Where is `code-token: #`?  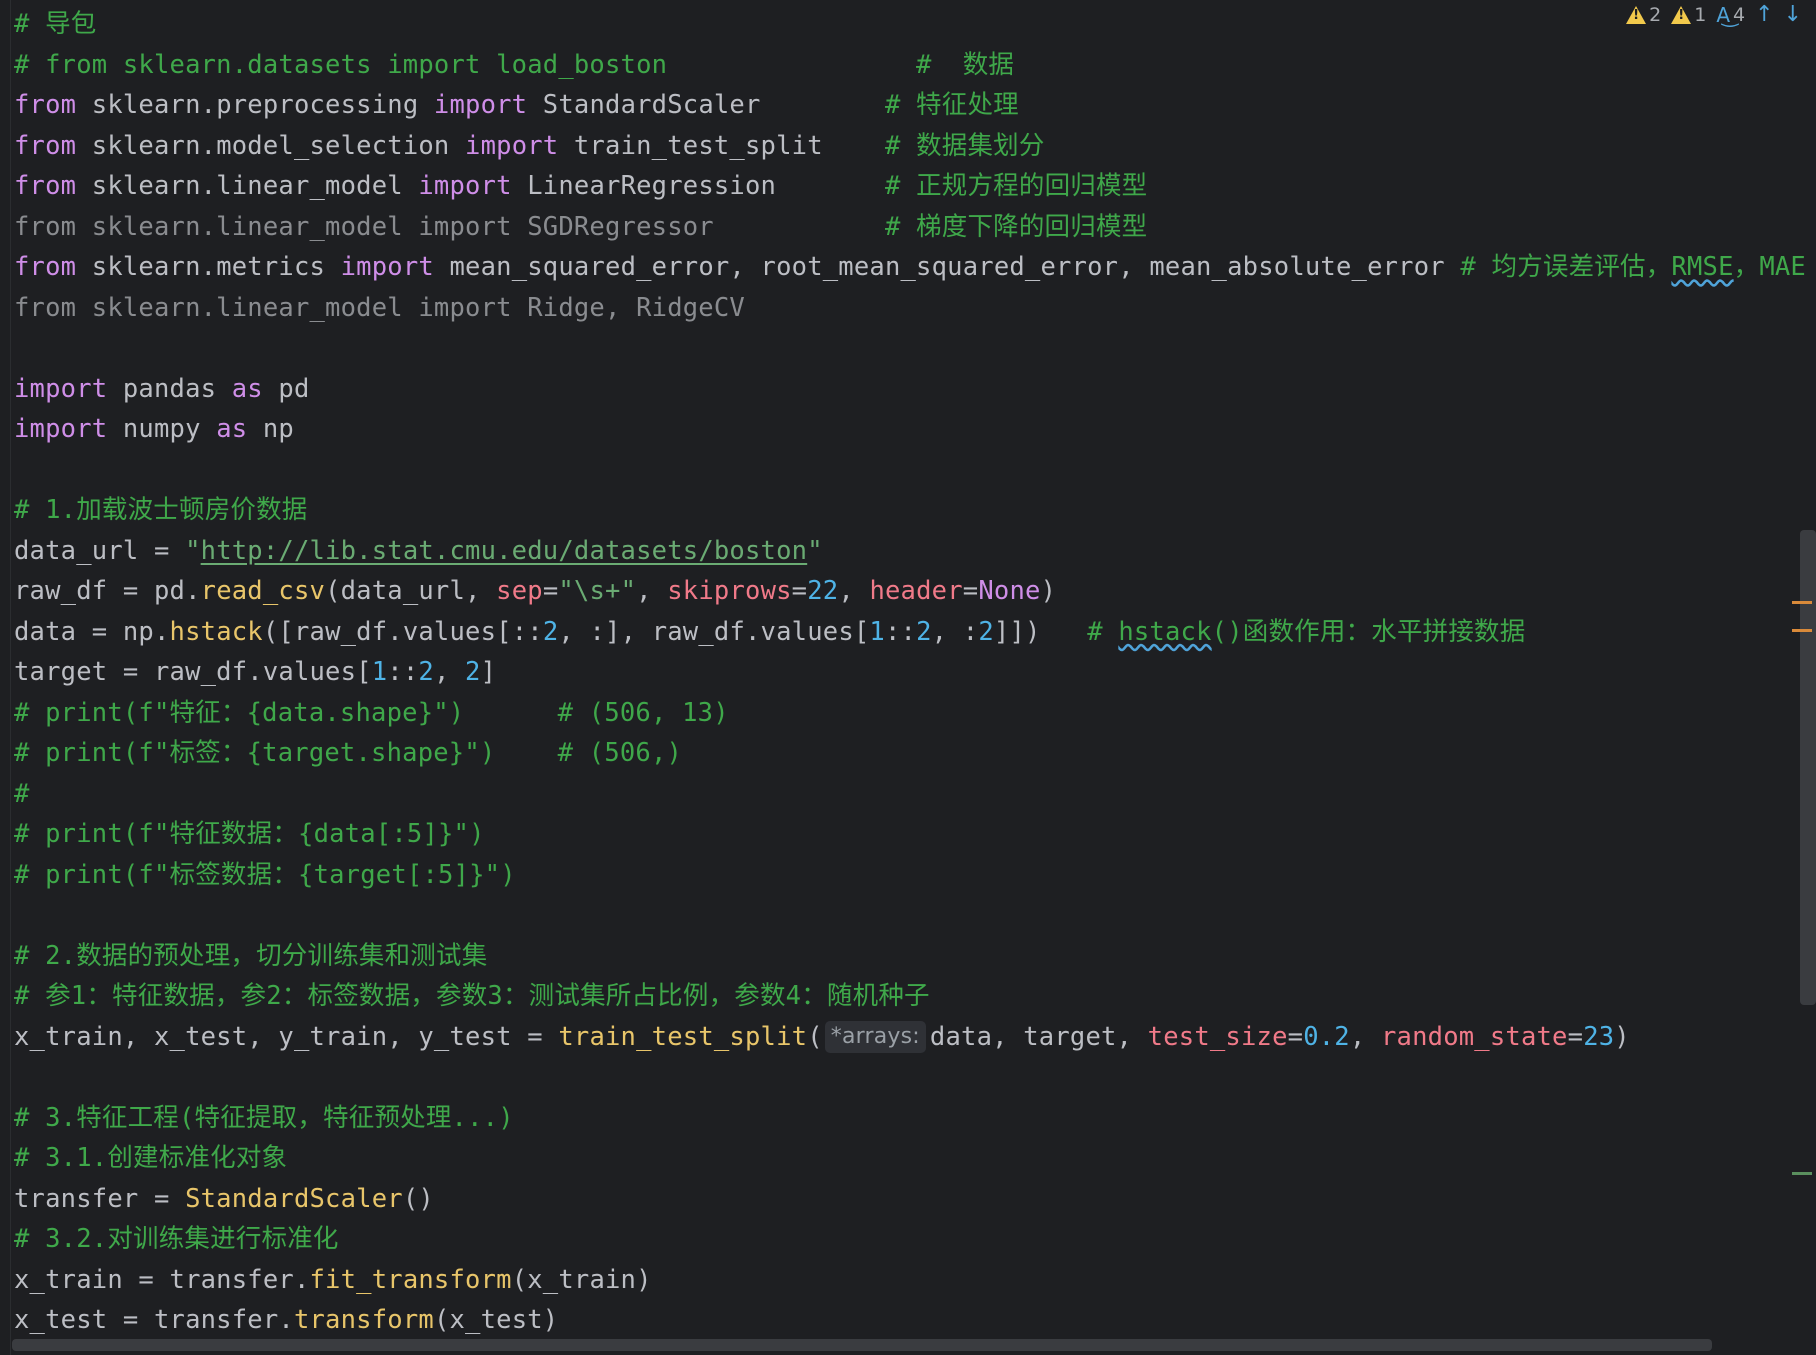 code-token: # is located at coordinates (22, 793).